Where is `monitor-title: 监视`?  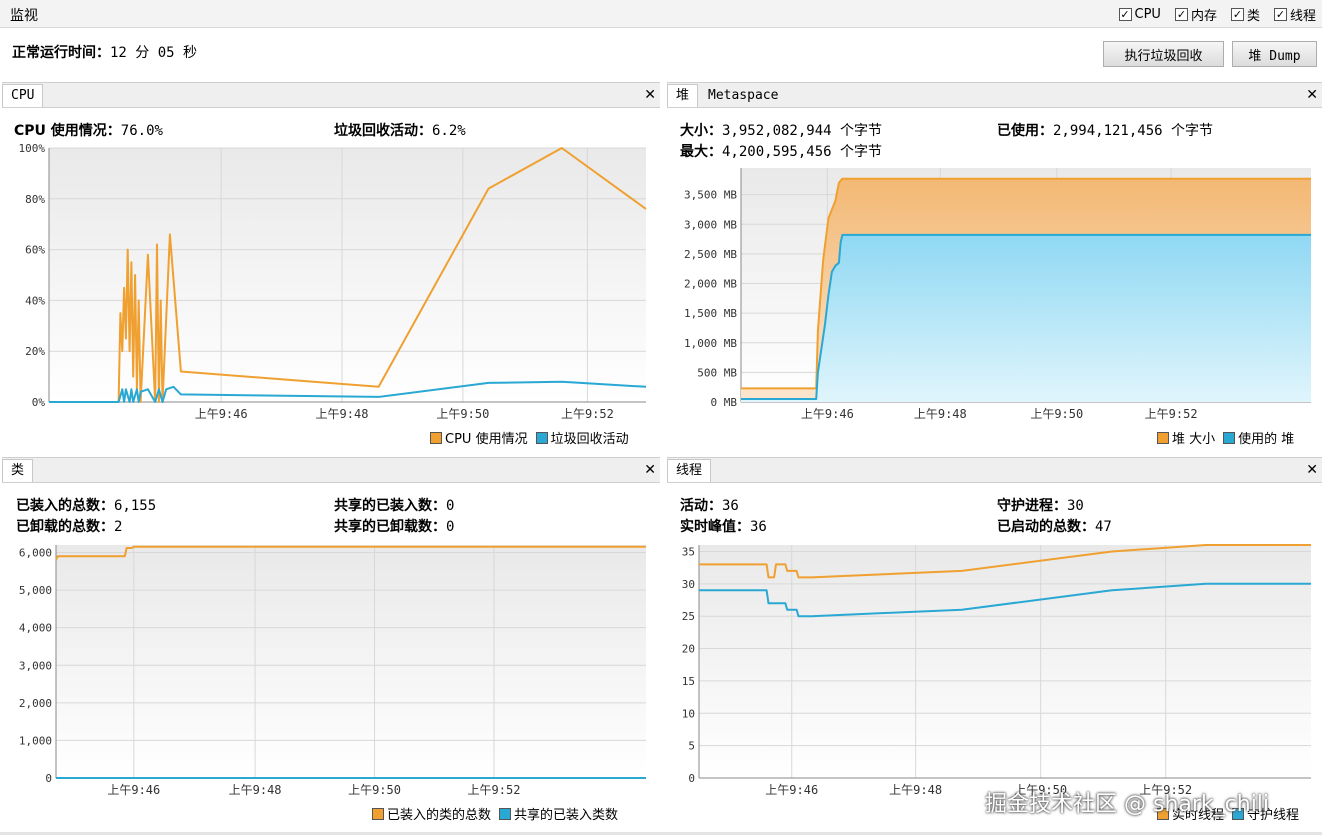
monitor-title: 监视 is located at coordinates (24, 16).